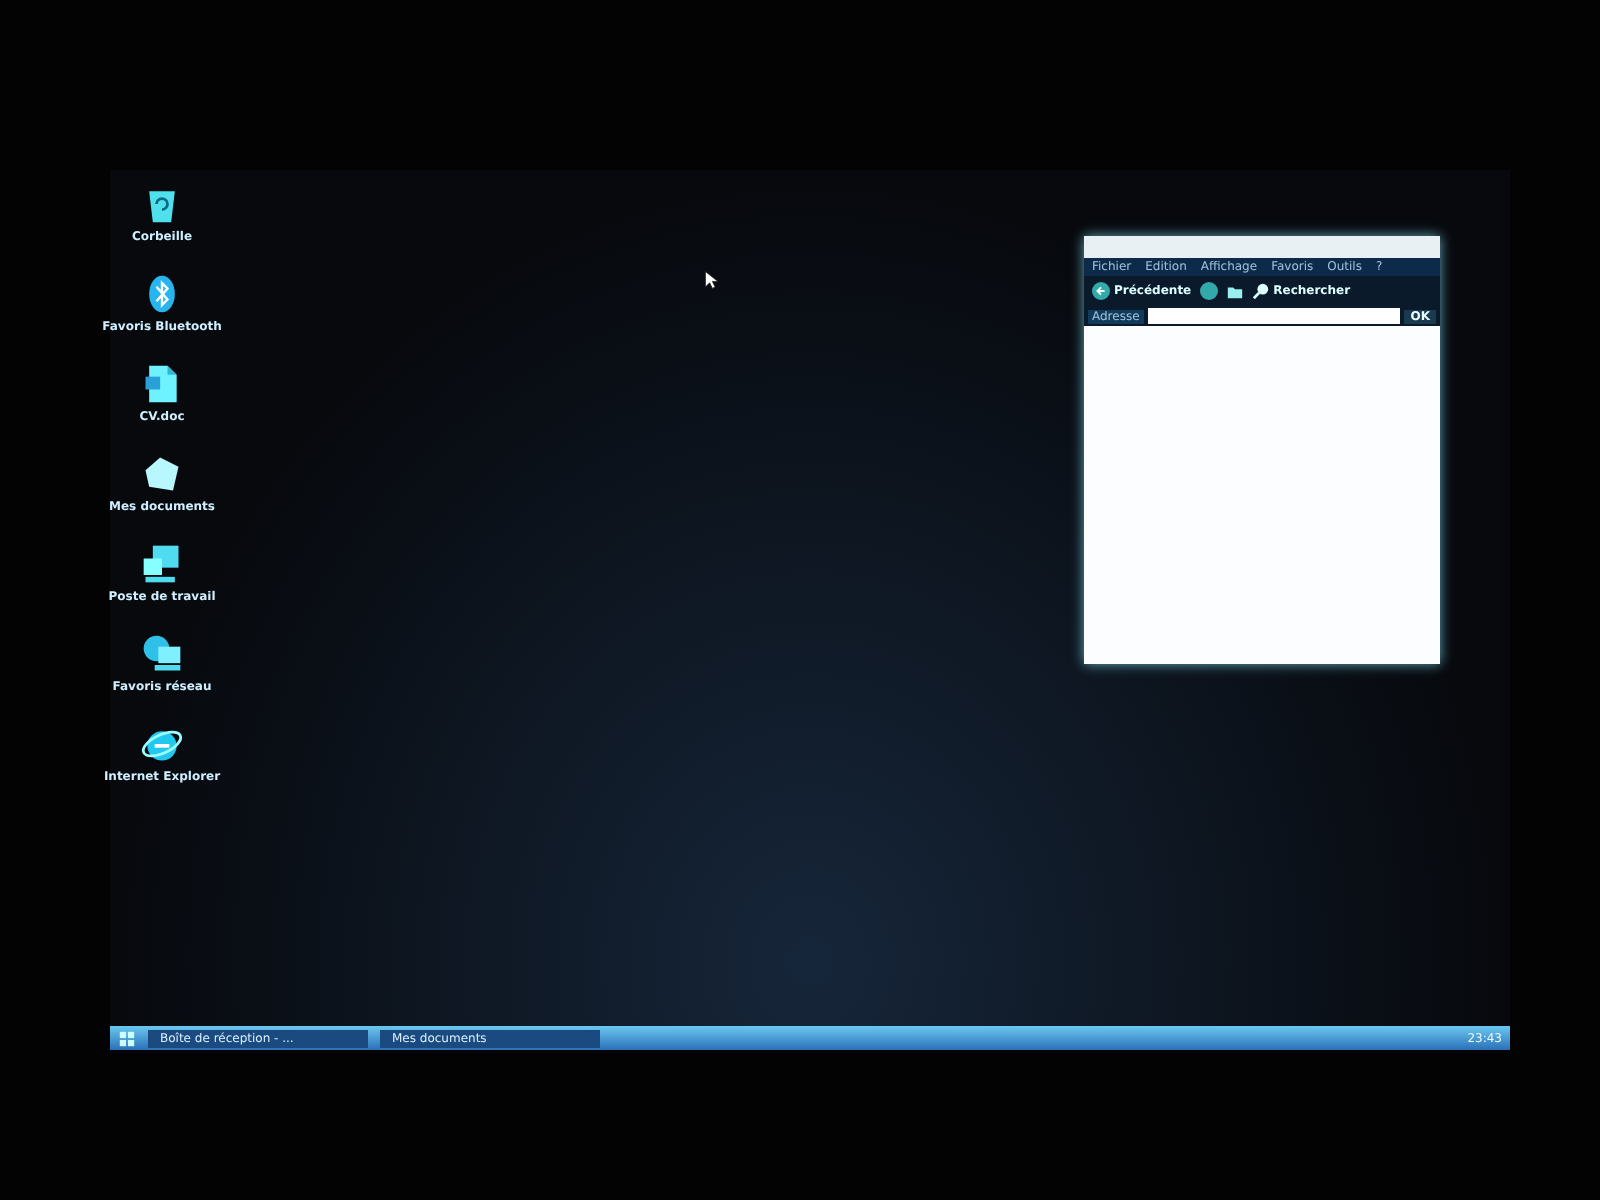  What do you see at coordinates (162, 564) in the screenshot?
I see `computer-icon` at bounding box center [162, 564].